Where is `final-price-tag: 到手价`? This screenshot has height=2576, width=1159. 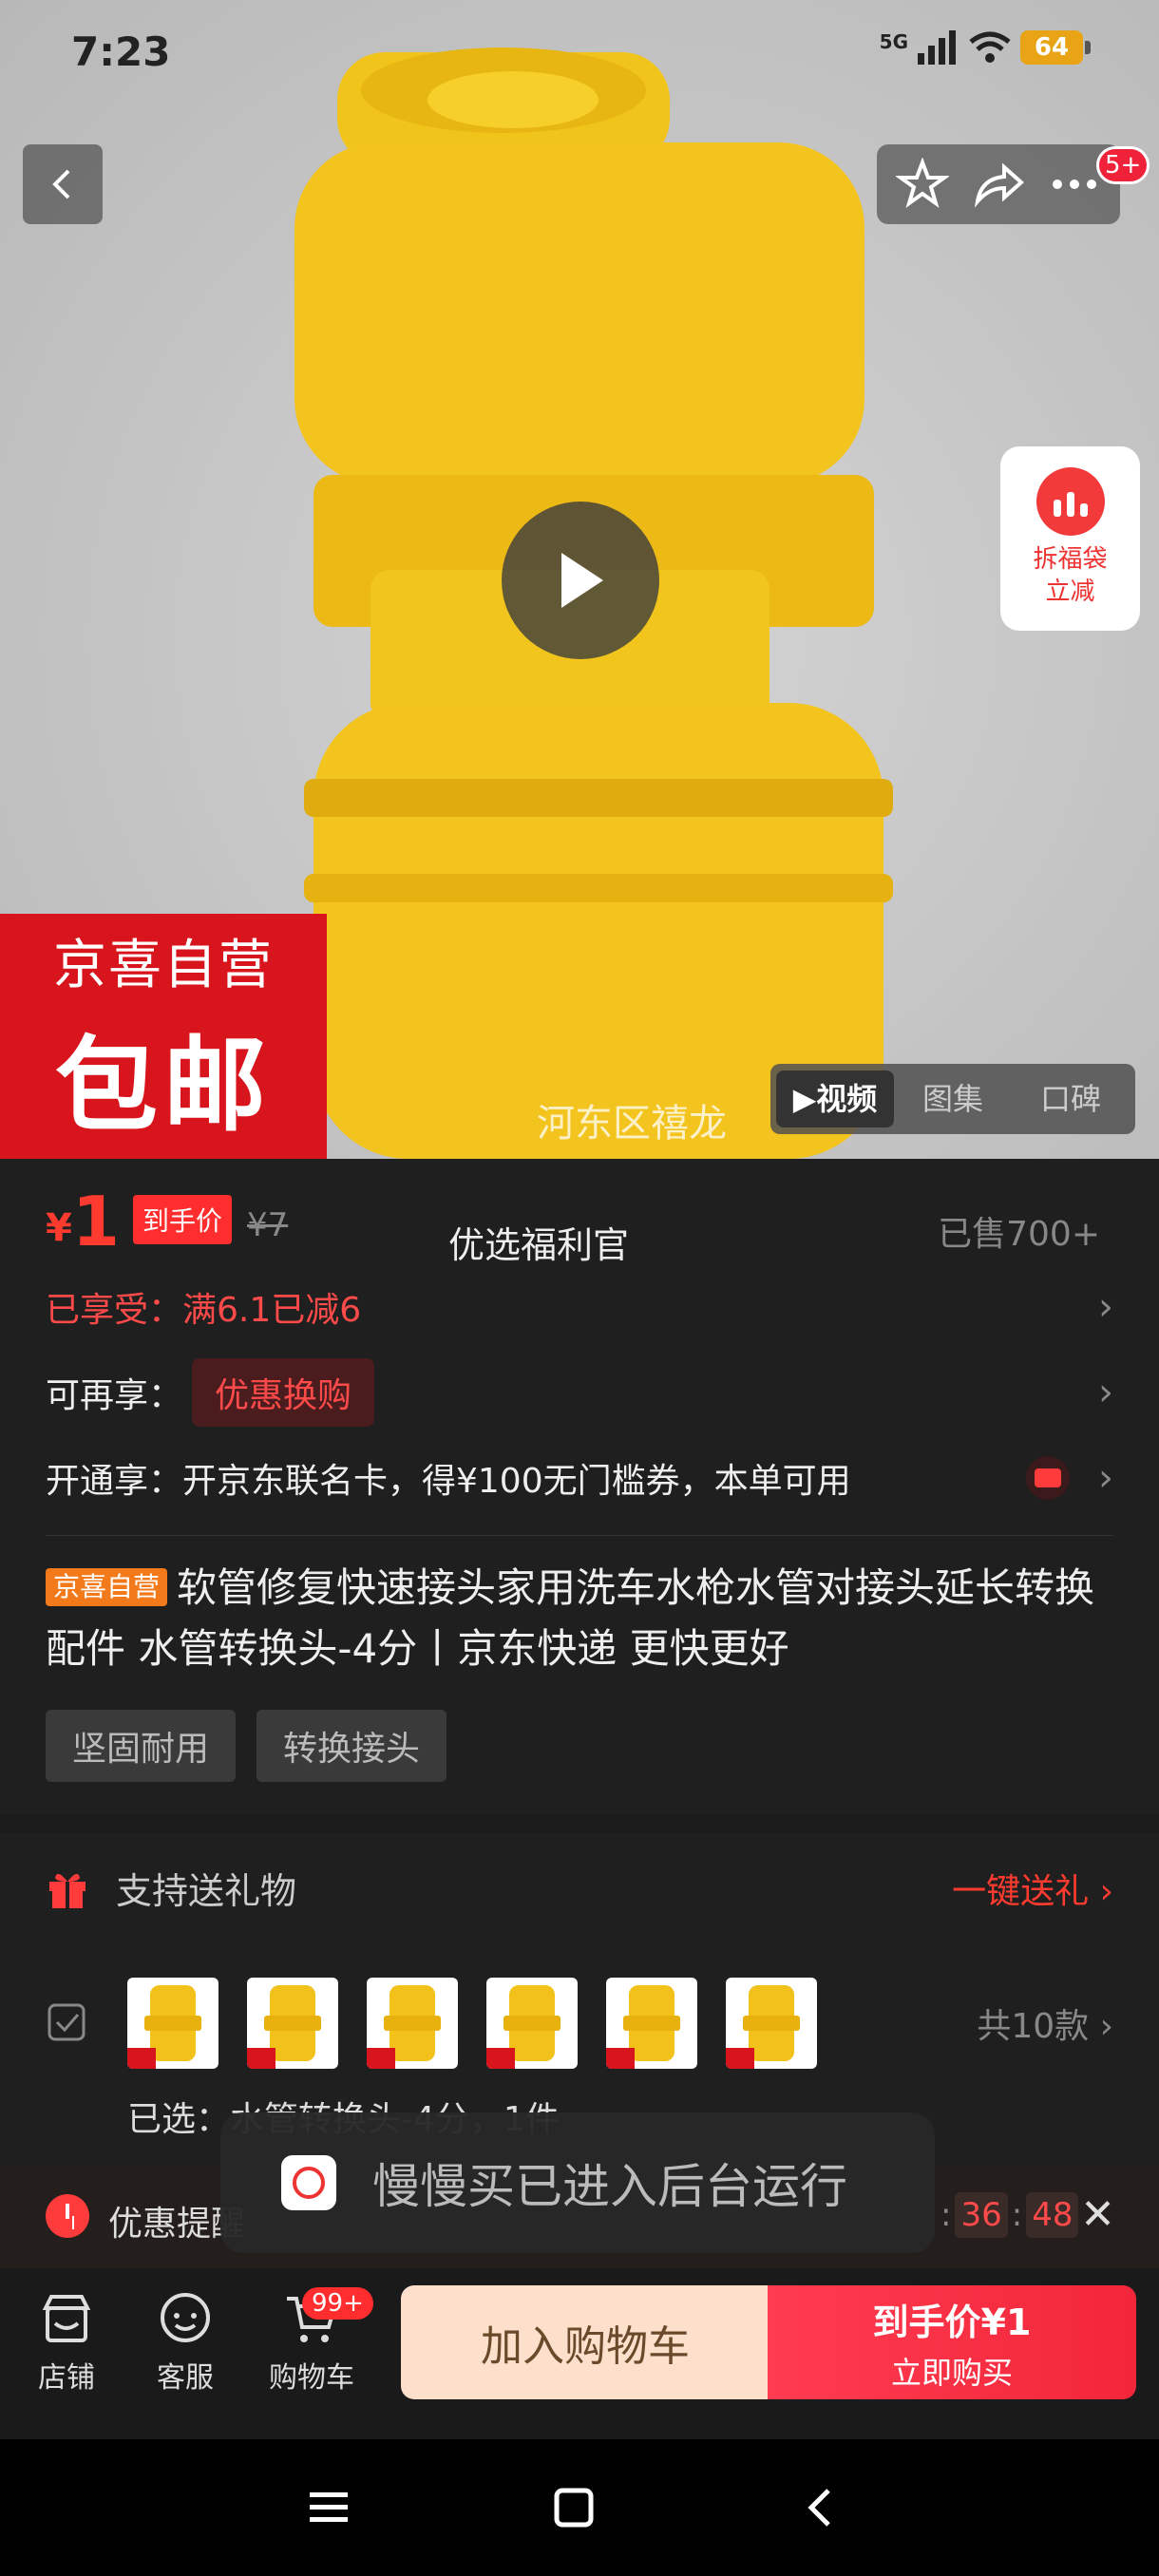 final-price-tag: 到手价 is located at coordinates (182, 1219).